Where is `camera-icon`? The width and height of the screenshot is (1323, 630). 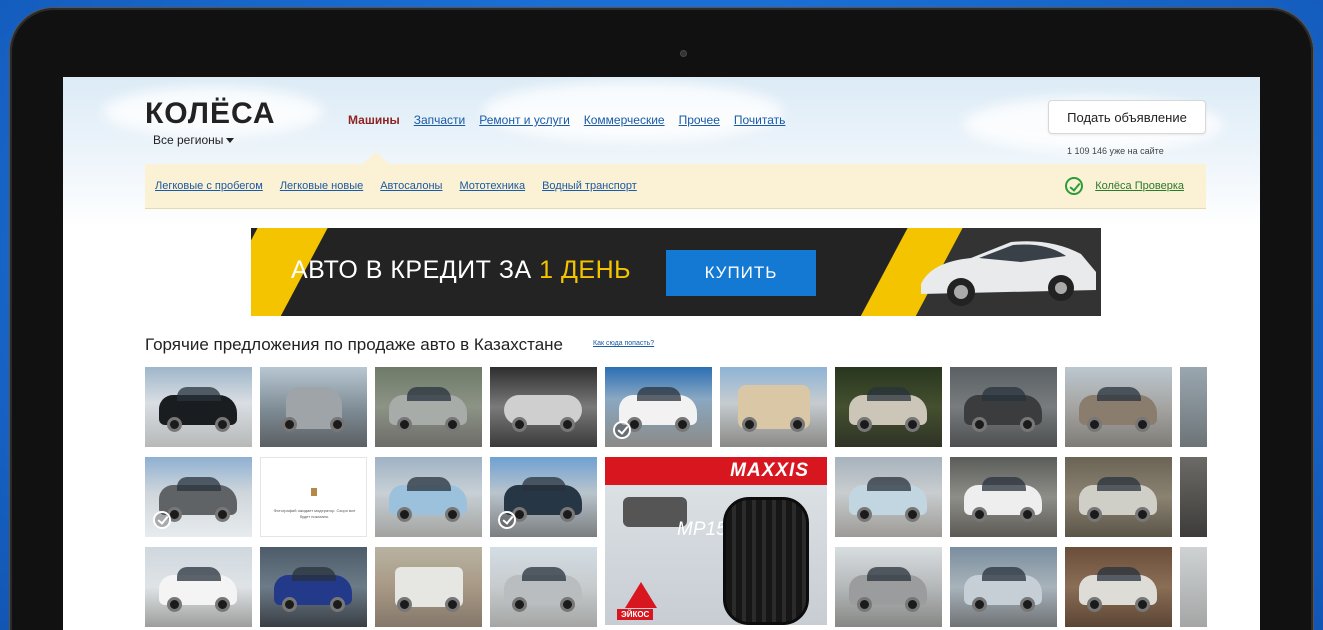 camera-icon is located at coordinates (683, 53).